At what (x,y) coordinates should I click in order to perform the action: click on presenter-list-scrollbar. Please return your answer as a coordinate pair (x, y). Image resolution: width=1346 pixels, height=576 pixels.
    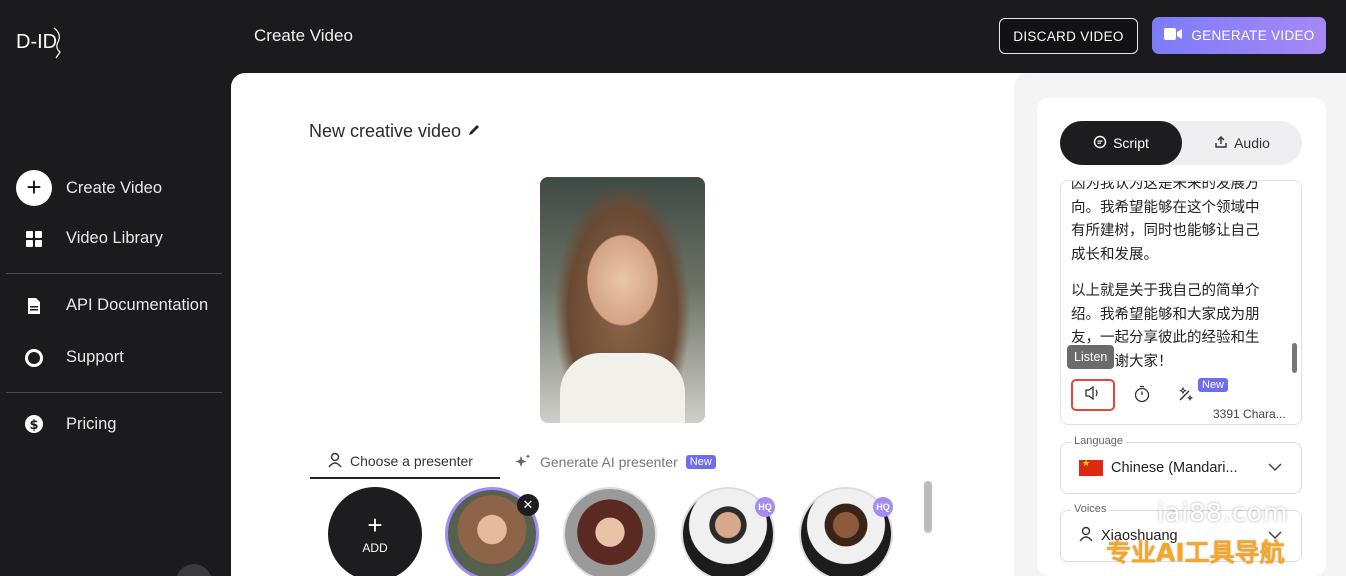
    Looking at the image, I should click on (928, 507).